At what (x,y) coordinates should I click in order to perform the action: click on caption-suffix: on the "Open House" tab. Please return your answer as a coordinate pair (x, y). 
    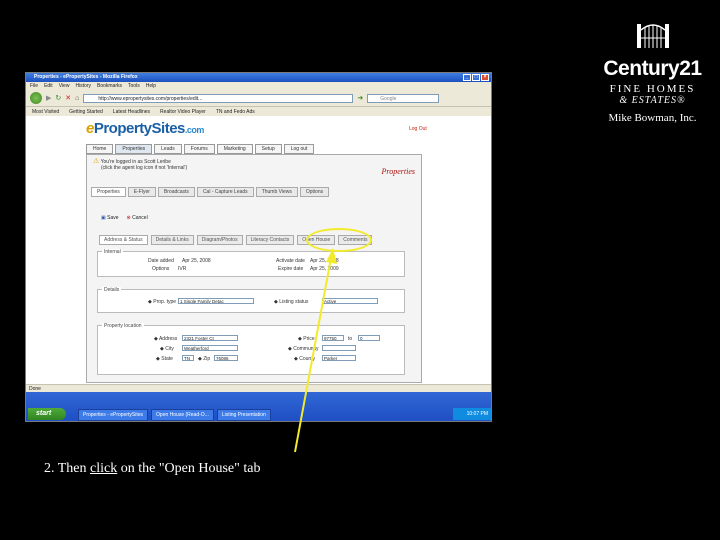
    Looking at the image, I should click on (189, 468).